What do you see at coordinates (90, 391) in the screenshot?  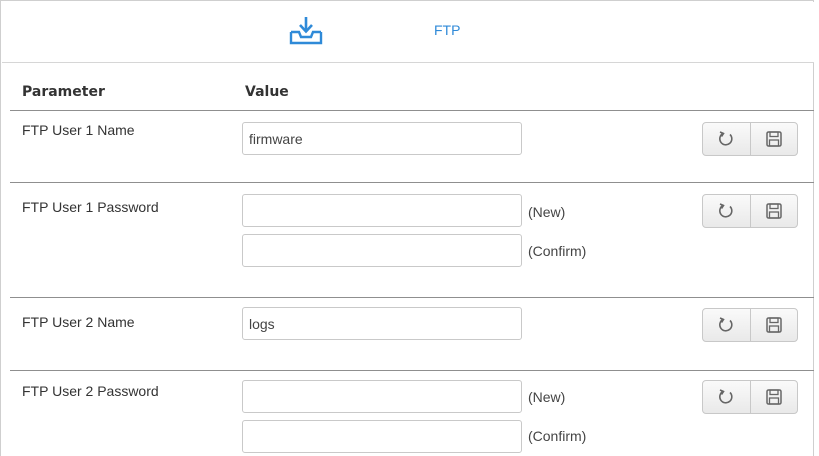 I see `row-label-ftp-user2-password: FTP User 2 Password` at bounding box center [90, 391].